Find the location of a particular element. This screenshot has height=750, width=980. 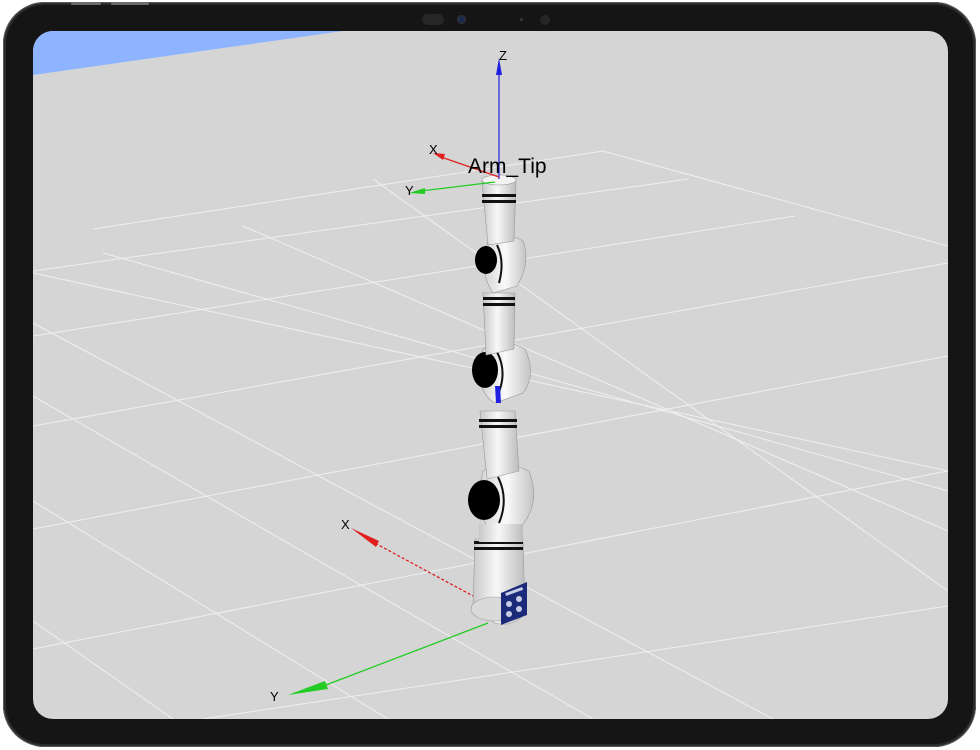

tip-y-label: Y is located at coordinates (409, 190).